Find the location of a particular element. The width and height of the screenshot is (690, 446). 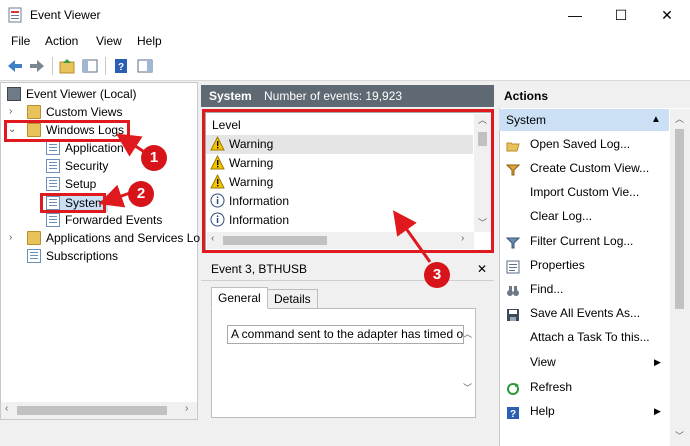

scroll-right-icon: › is located at coordinates (186, 408).